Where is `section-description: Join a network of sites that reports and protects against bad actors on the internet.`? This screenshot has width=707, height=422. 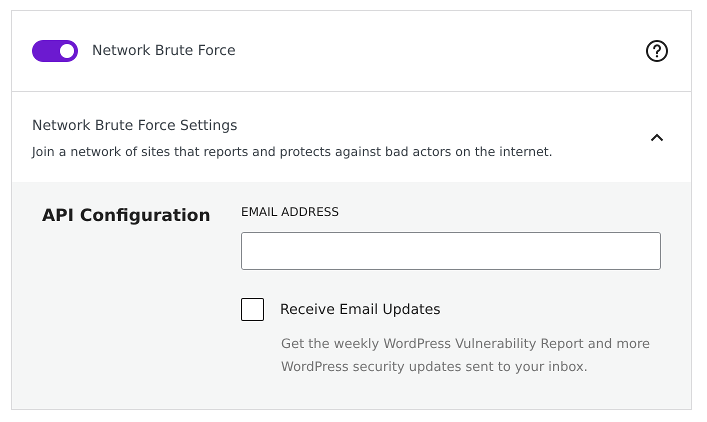 section-description: Join a network of sites that reports and protects against bad actors on the internet. is located at coordinates (293, 151).